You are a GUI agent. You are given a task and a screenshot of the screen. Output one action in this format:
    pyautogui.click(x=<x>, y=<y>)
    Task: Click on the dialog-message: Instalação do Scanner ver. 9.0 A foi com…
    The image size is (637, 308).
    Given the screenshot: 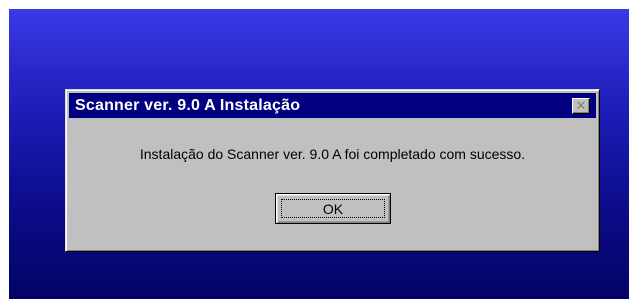 What is the action you would take?
    pyautogui.click(x=332, y=154)
    